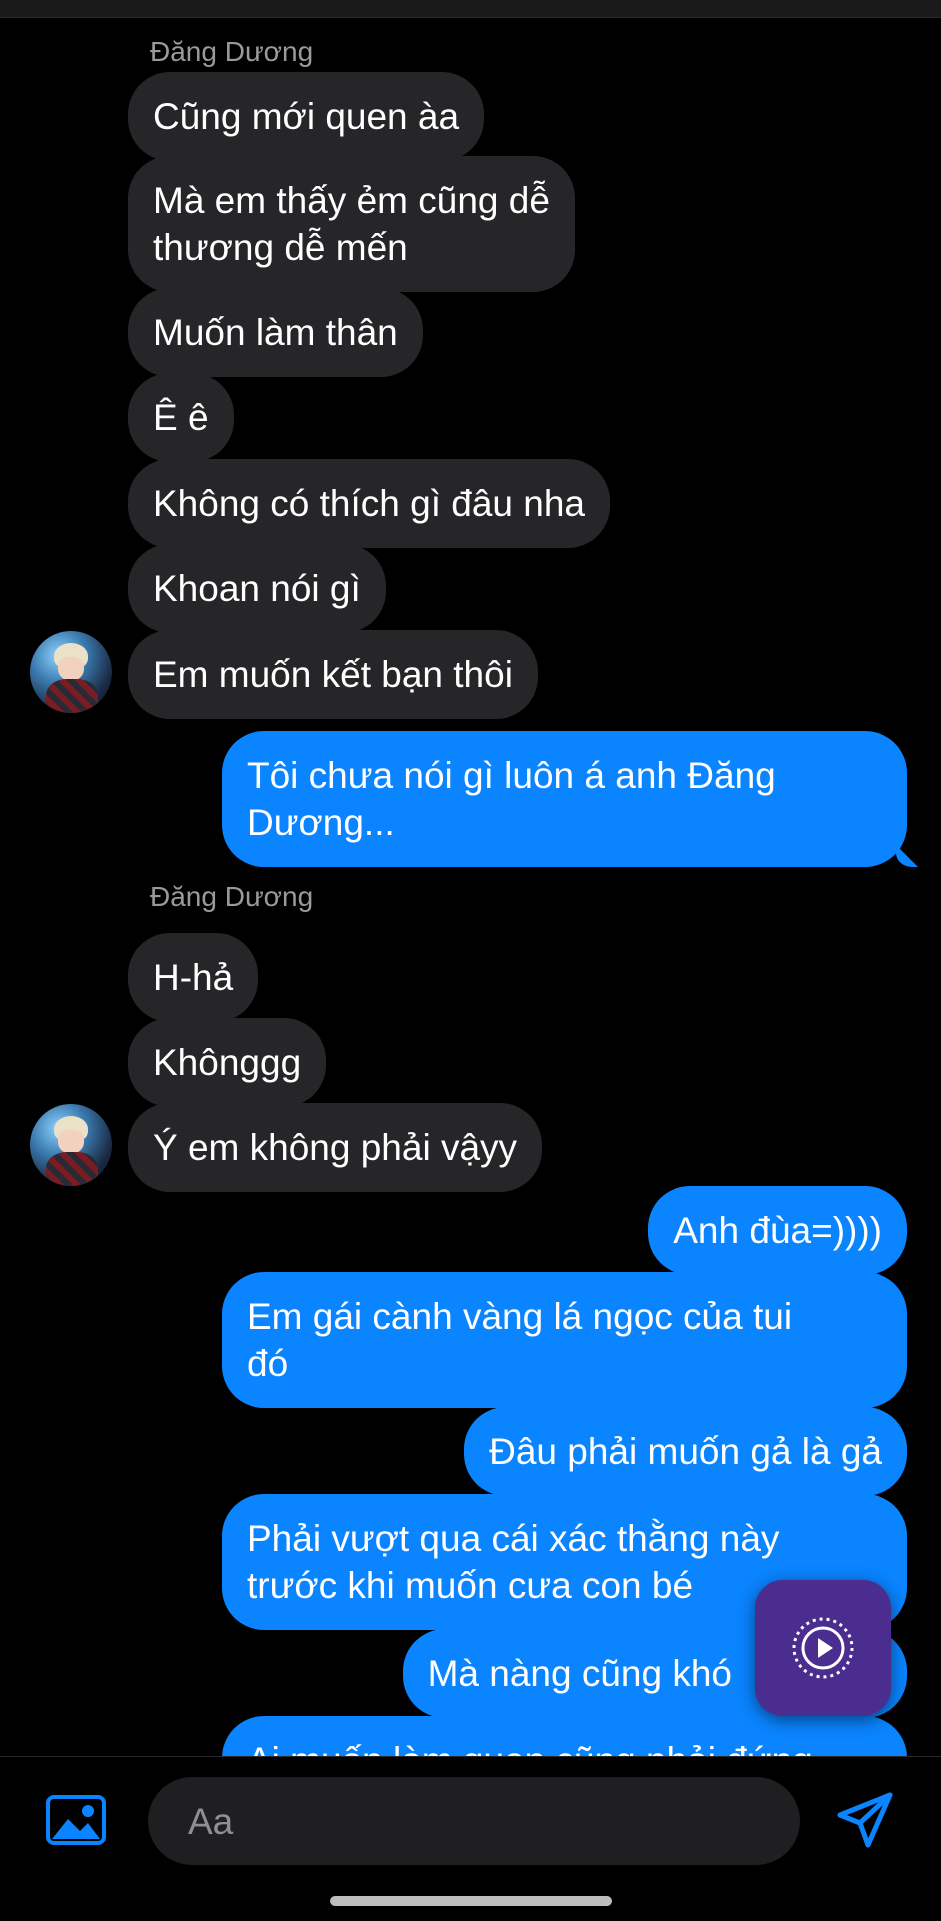 The width and height of the screenshot is (941, 1921). What do you see at coordinates (333, 674) in the screenshot?
I see `incoming-message: Em muốn kết bạn thôi` at bounding box center [333, 674].